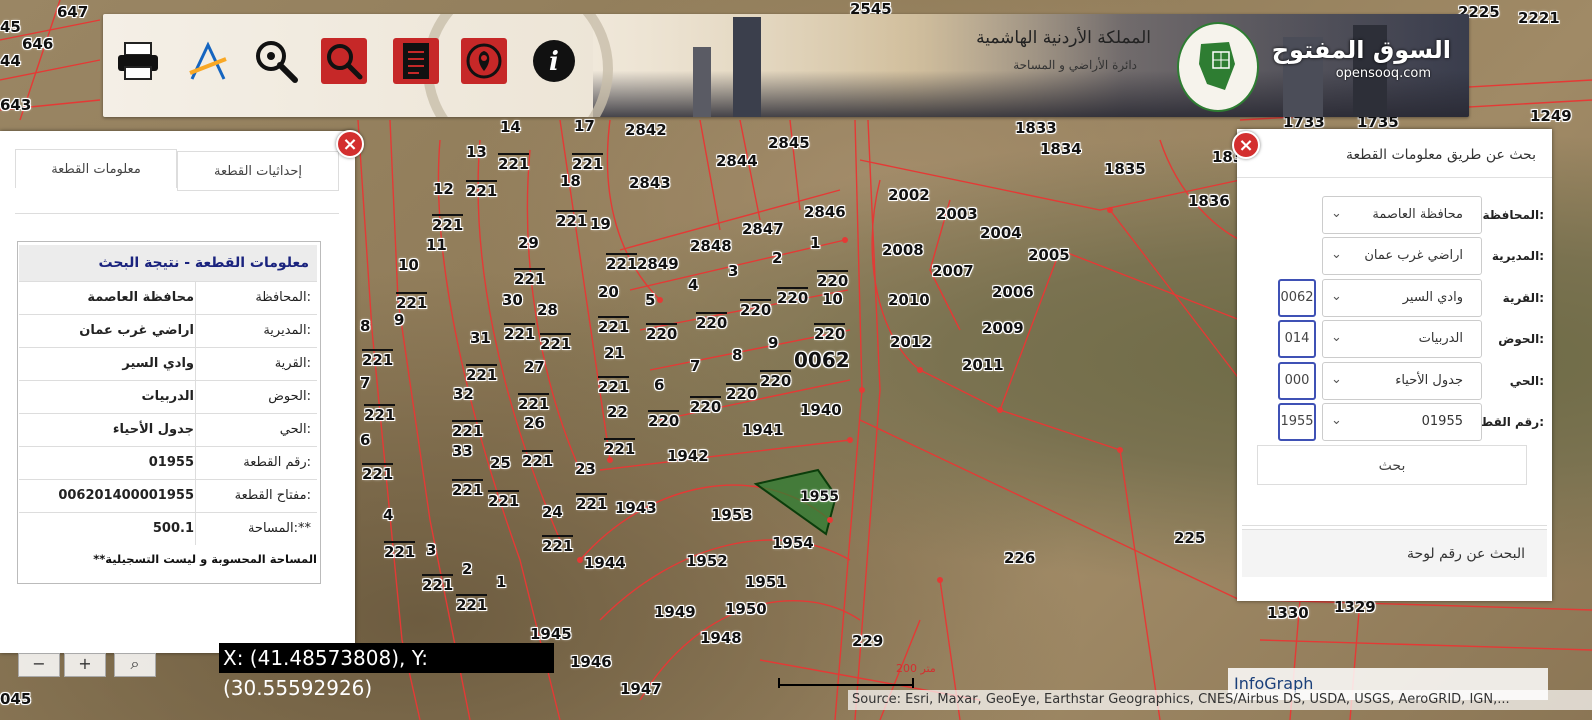 This screenshot has width=1592, height=720. Describe the element at coordinates (617, 412) in the screenshot. I see `parcel-label: 22` at that location.